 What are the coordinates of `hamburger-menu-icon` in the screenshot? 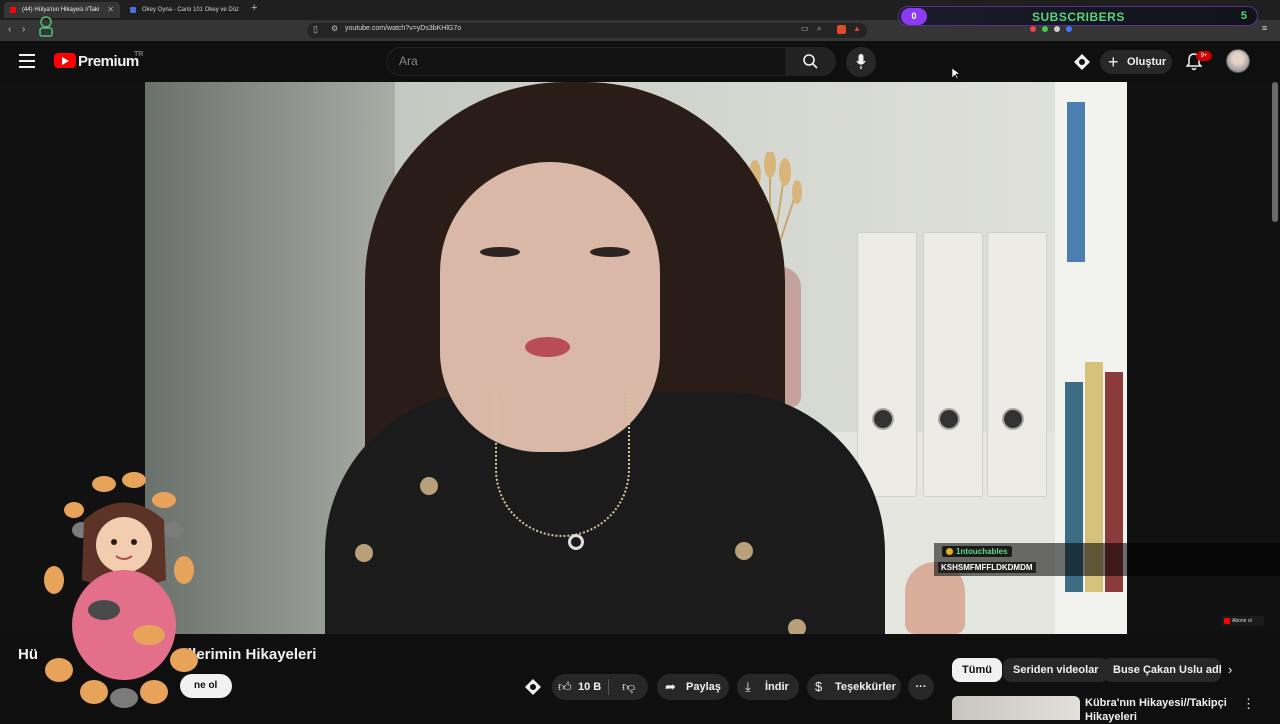 It's located at (27, 61).